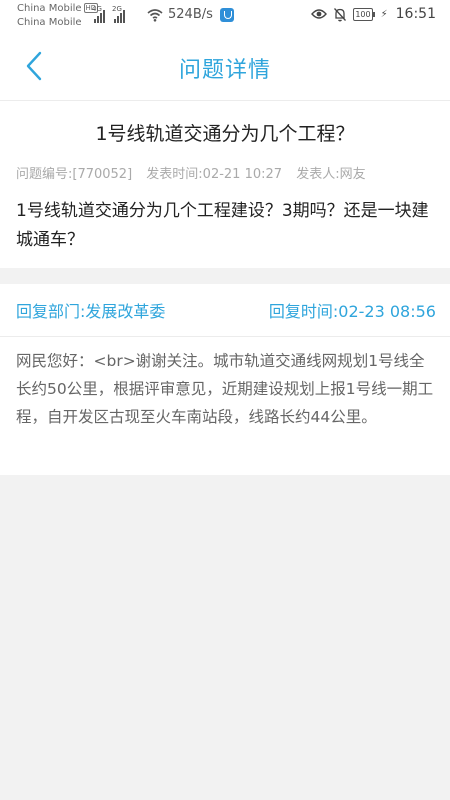  What do you see at coordinates (155, 15) in the screenshot?
I see `wifi-icon` at bounding box center [155, 15].